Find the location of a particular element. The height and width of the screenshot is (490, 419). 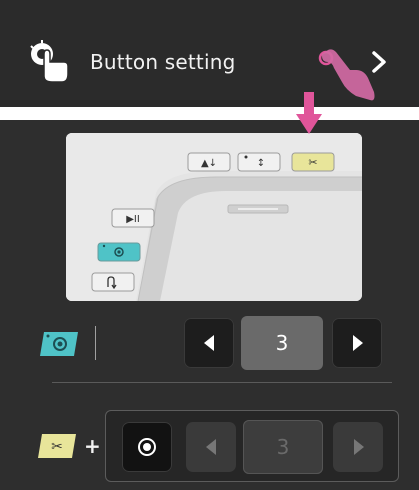

combo-toggle-button is located at coordinates (147, 447).